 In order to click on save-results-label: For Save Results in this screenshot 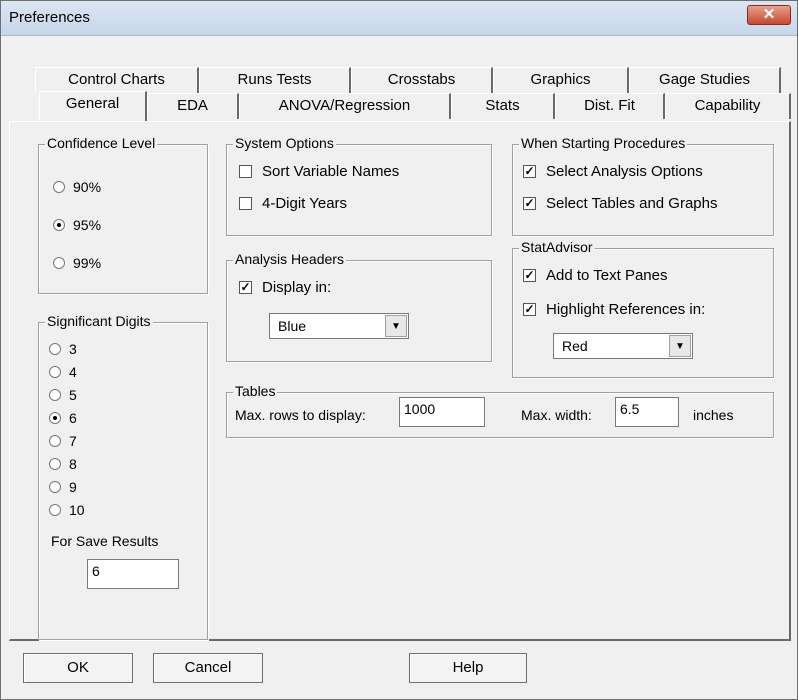, I will do `click(105, 541)`.